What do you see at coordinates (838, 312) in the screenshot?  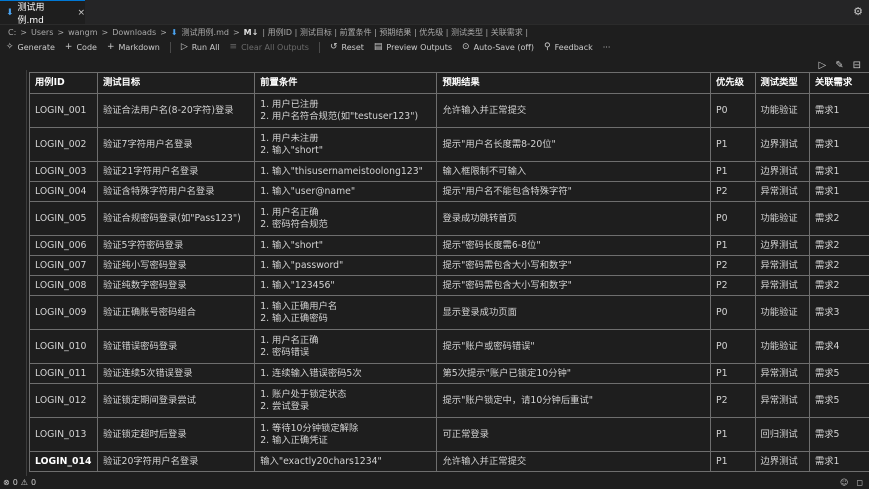 I see `cell-requirement: 需求3` at bounding box center [838, 312].